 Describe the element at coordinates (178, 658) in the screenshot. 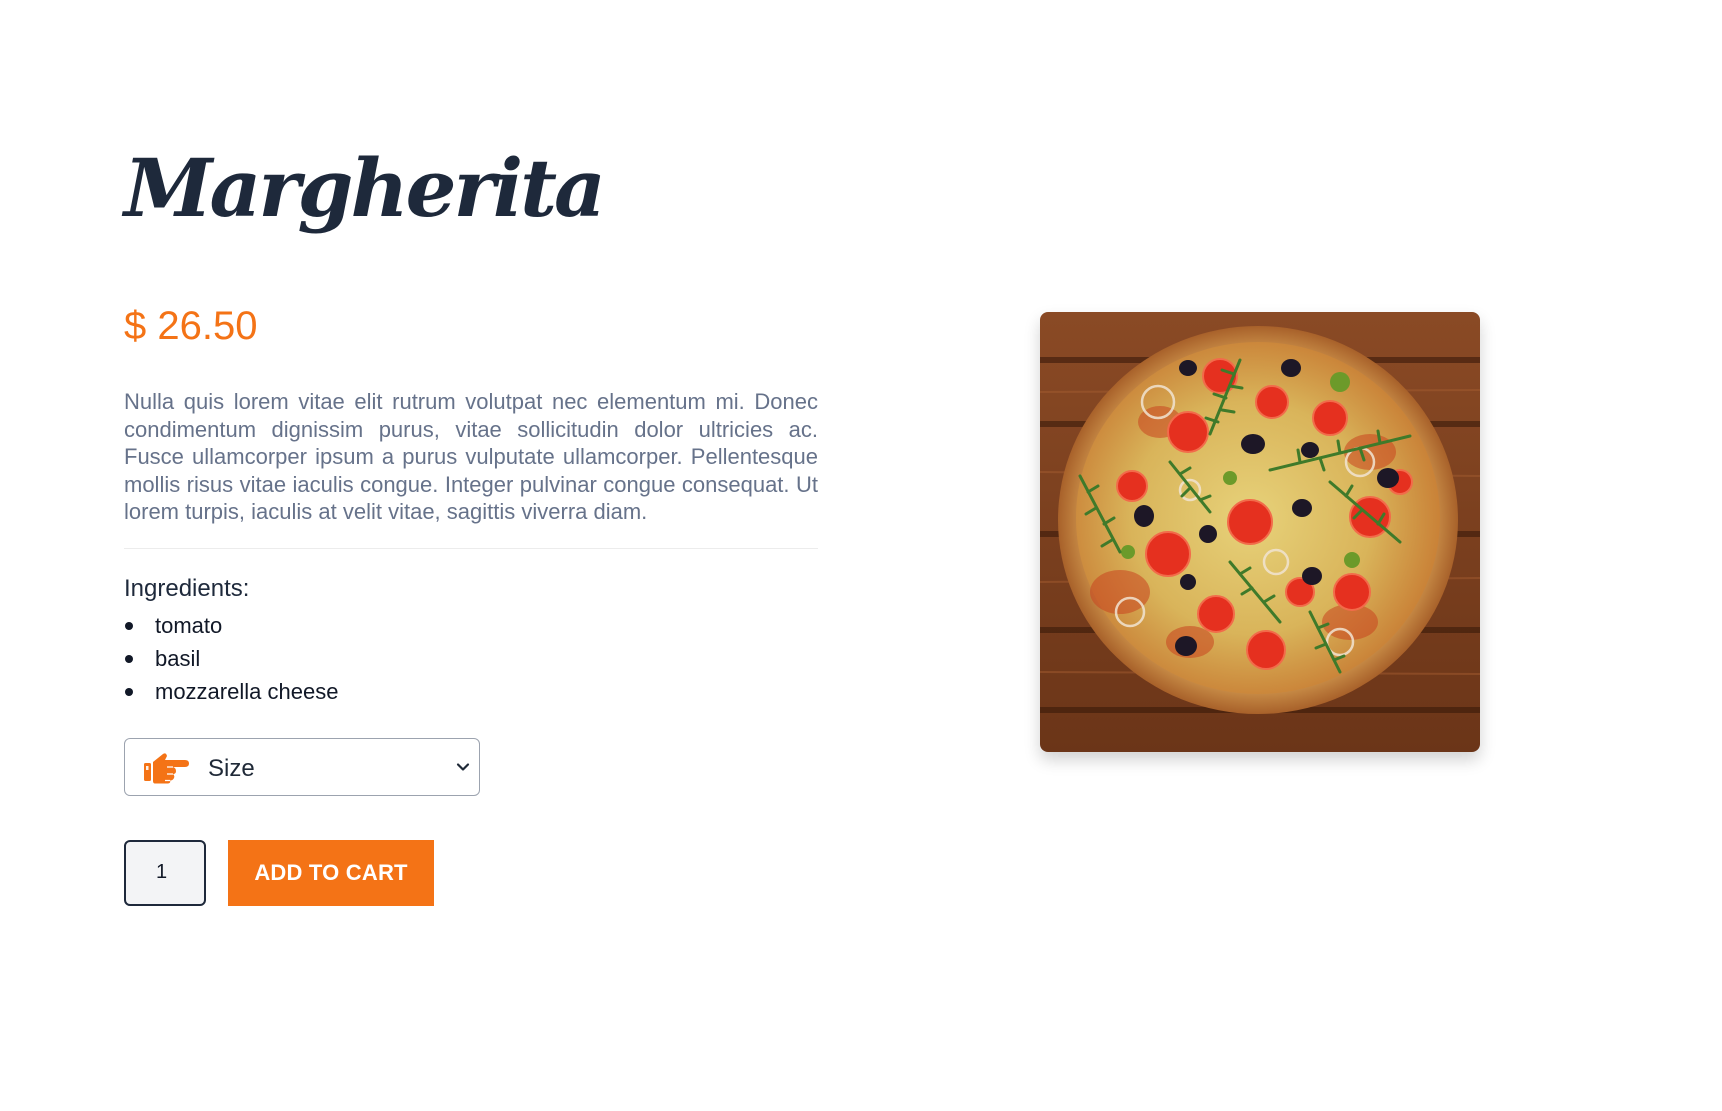

I see `ingredient-label: basil` at that location.